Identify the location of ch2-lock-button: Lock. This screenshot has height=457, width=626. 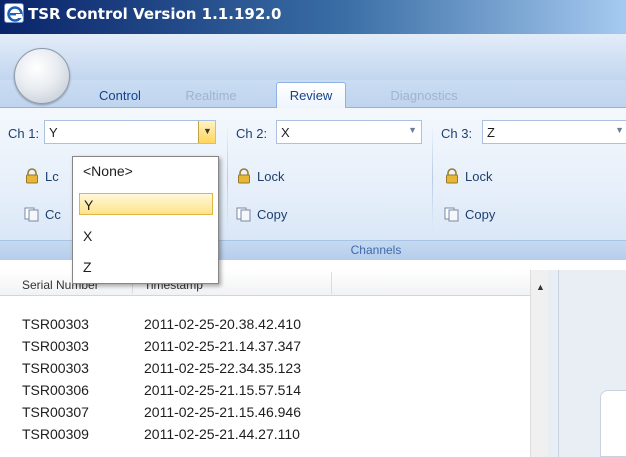
(260, 176).